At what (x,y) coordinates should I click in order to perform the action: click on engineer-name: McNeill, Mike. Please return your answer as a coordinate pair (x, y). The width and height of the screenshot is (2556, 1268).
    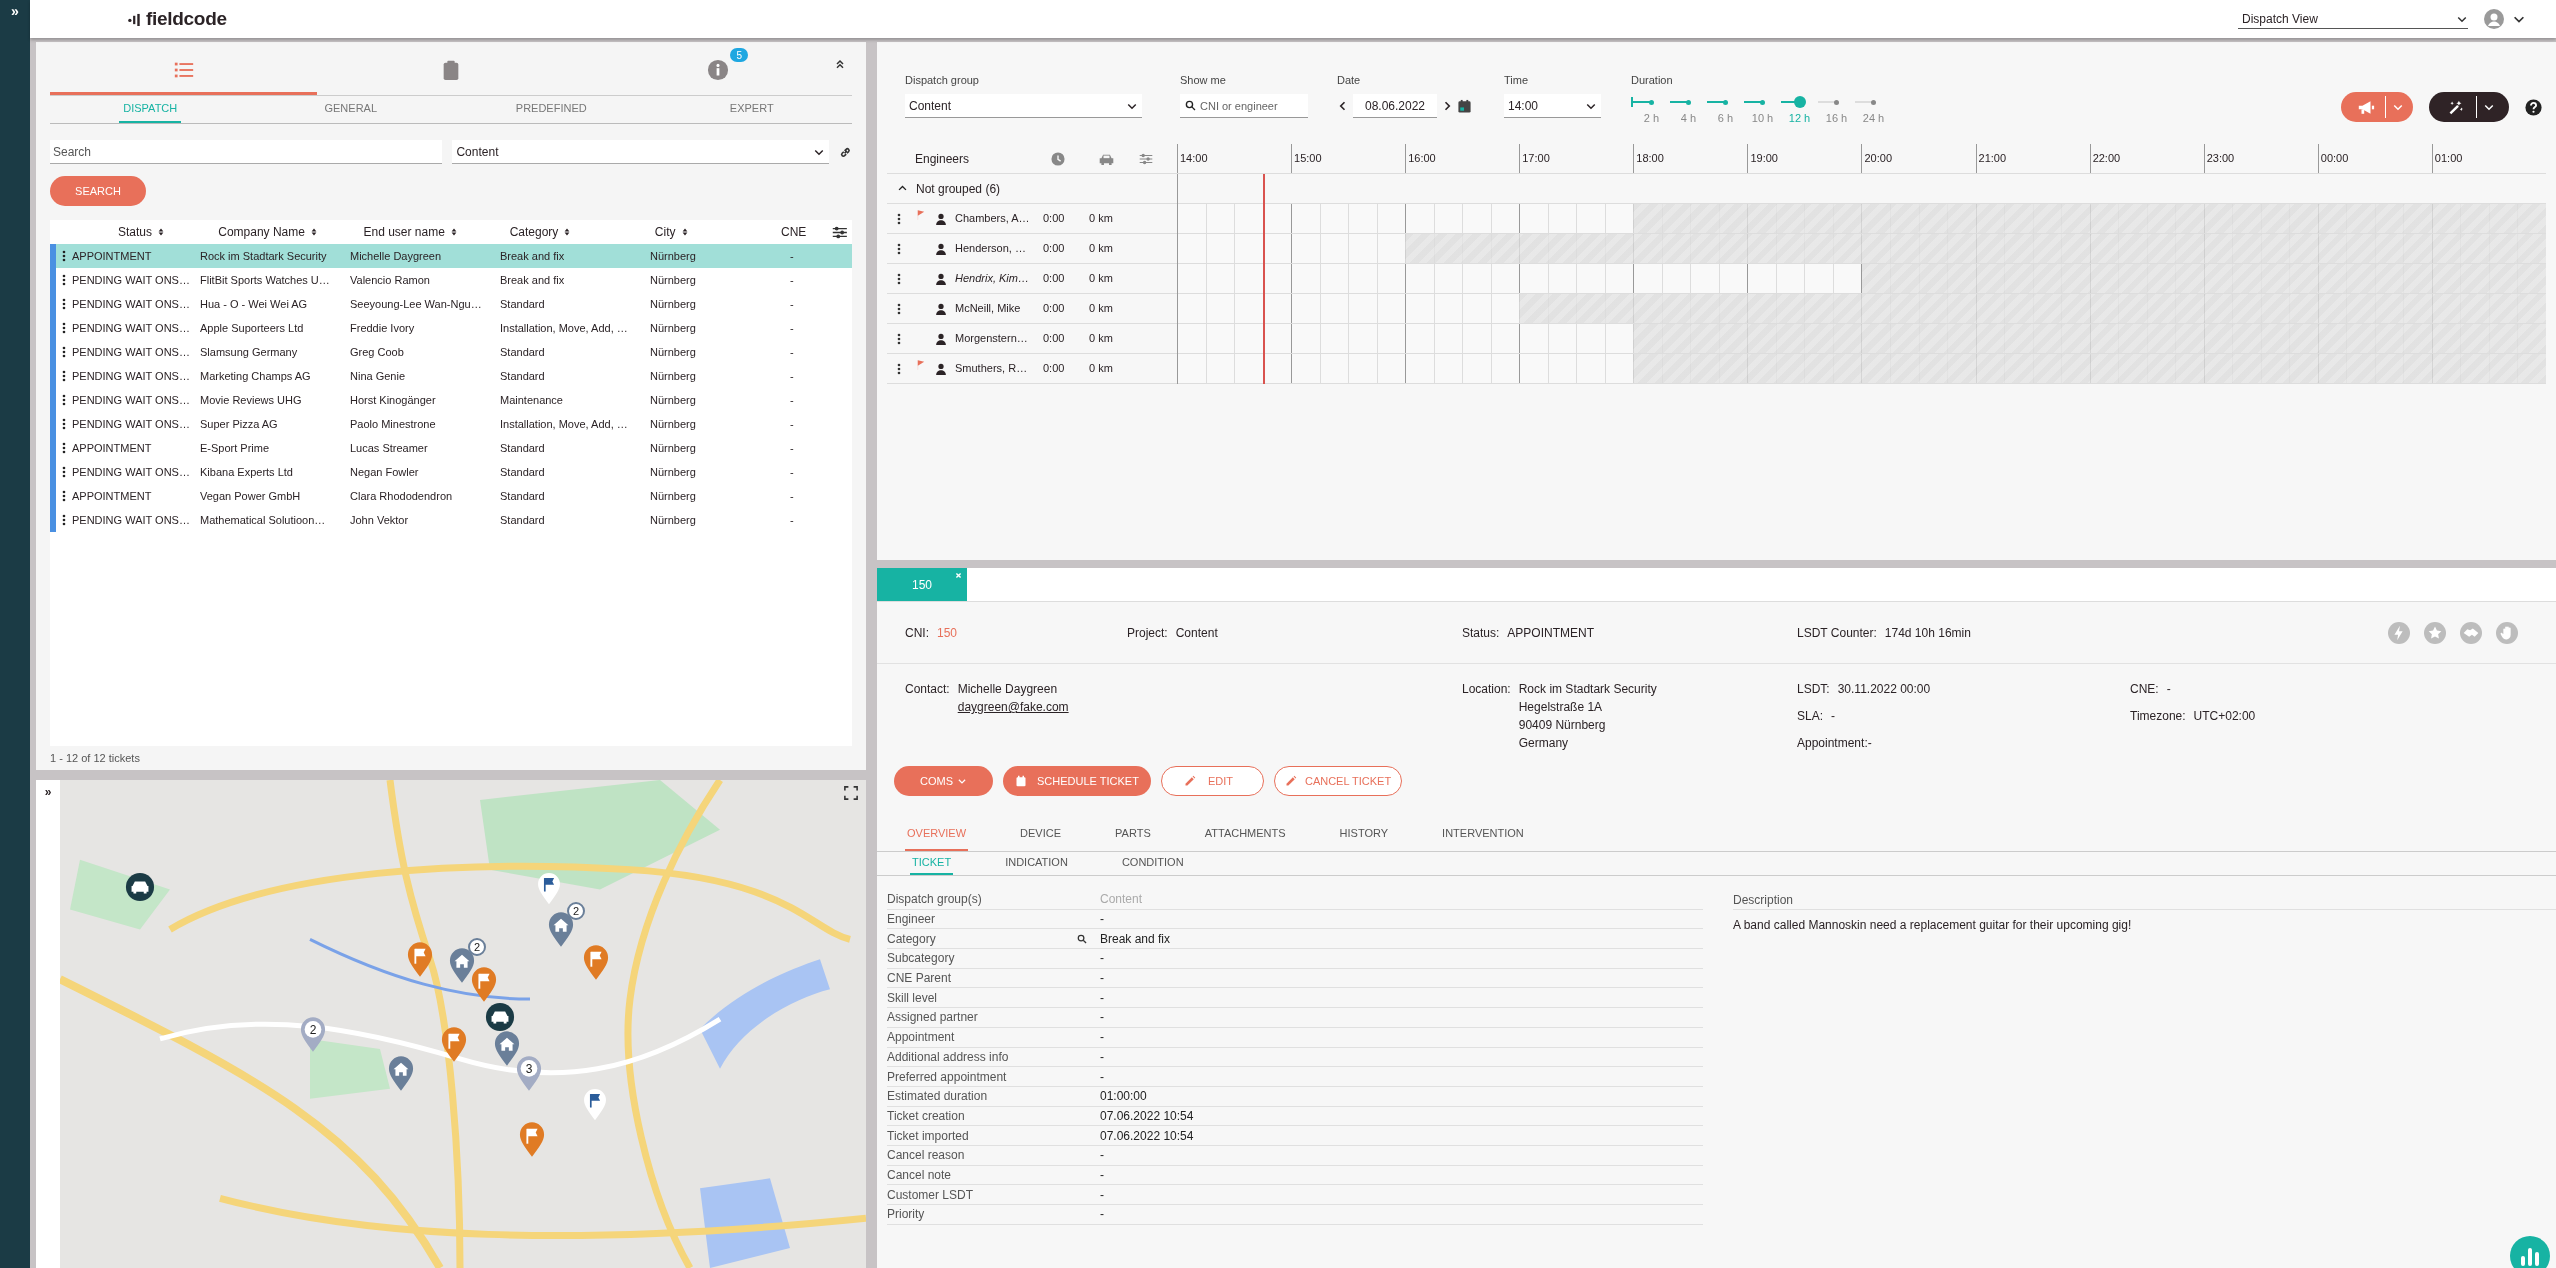
    Looking at the image, I should click on (999, 308).